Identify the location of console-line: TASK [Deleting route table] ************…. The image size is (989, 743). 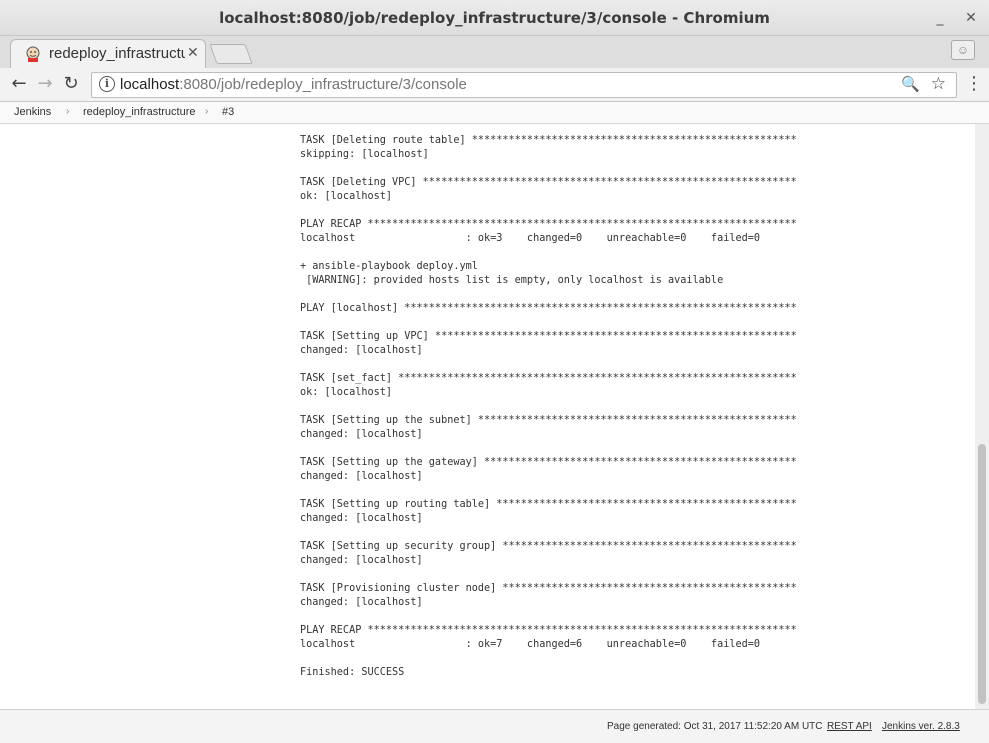
(548, 140).